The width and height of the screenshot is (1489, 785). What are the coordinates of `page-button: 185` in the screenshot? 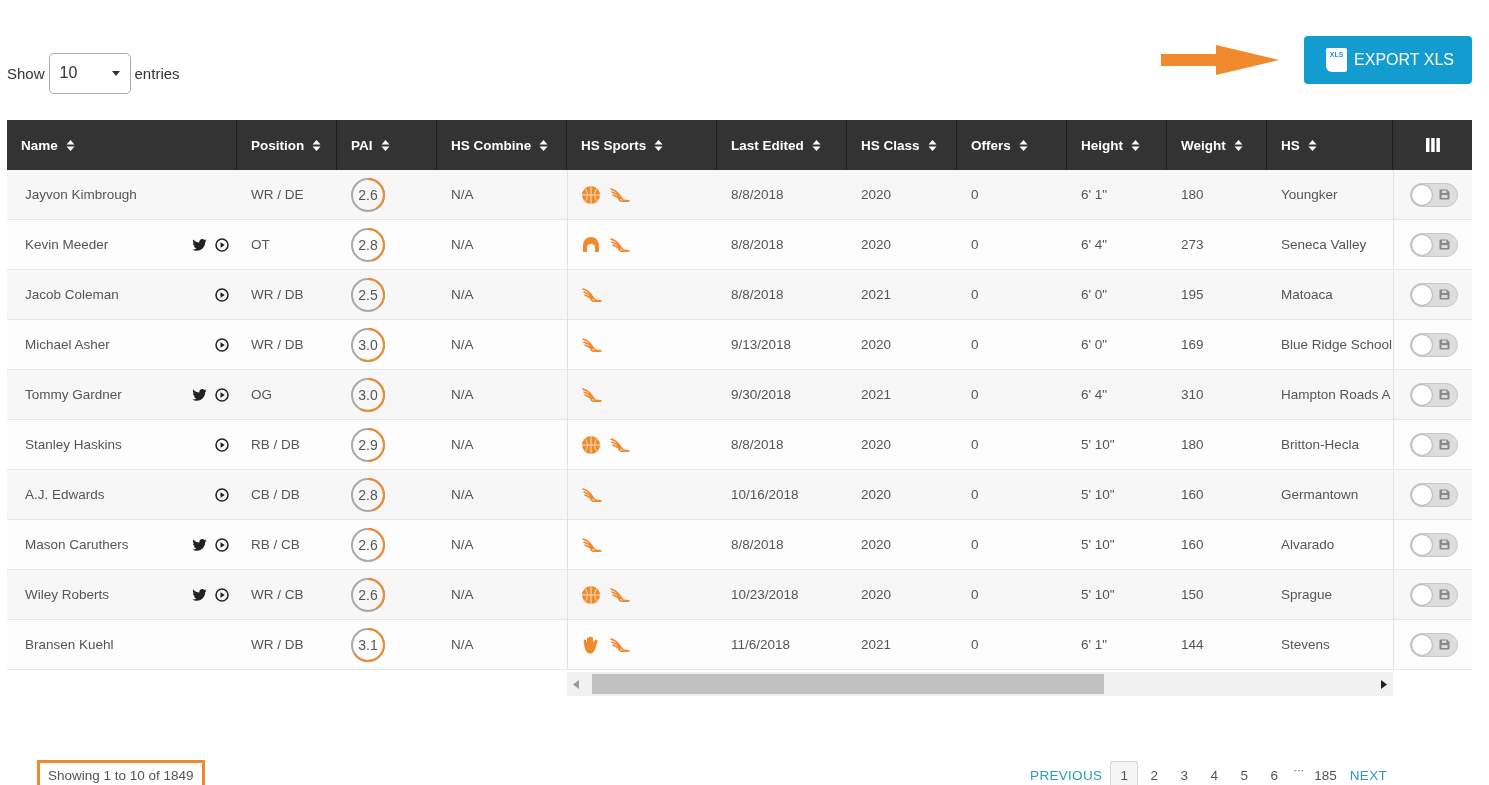 It's located at (1325, 773).